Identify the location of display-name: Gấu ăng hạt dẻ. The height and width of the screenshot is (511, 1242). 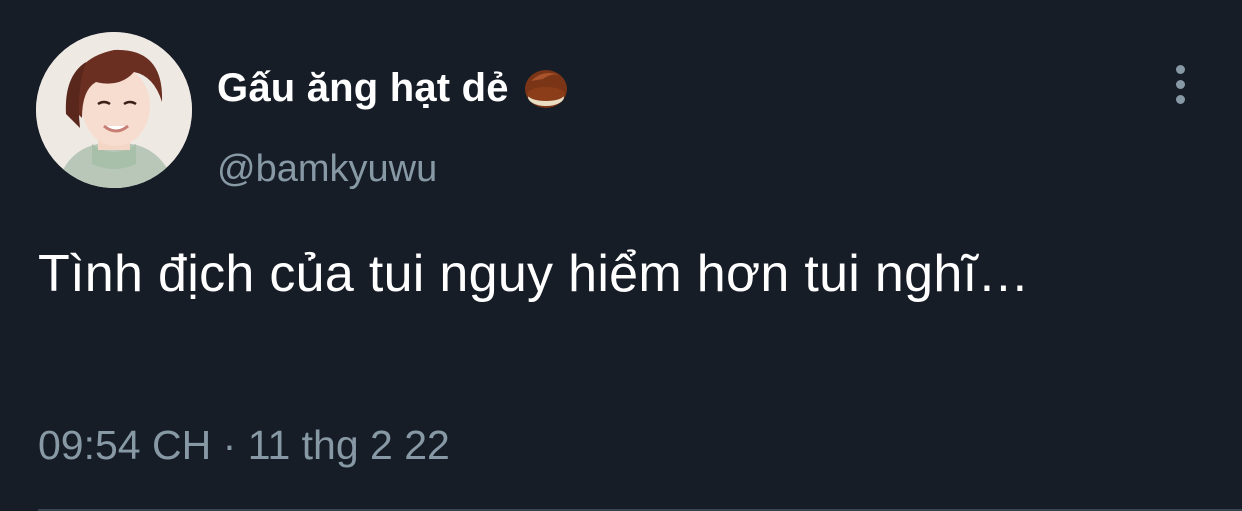
(363, 88).